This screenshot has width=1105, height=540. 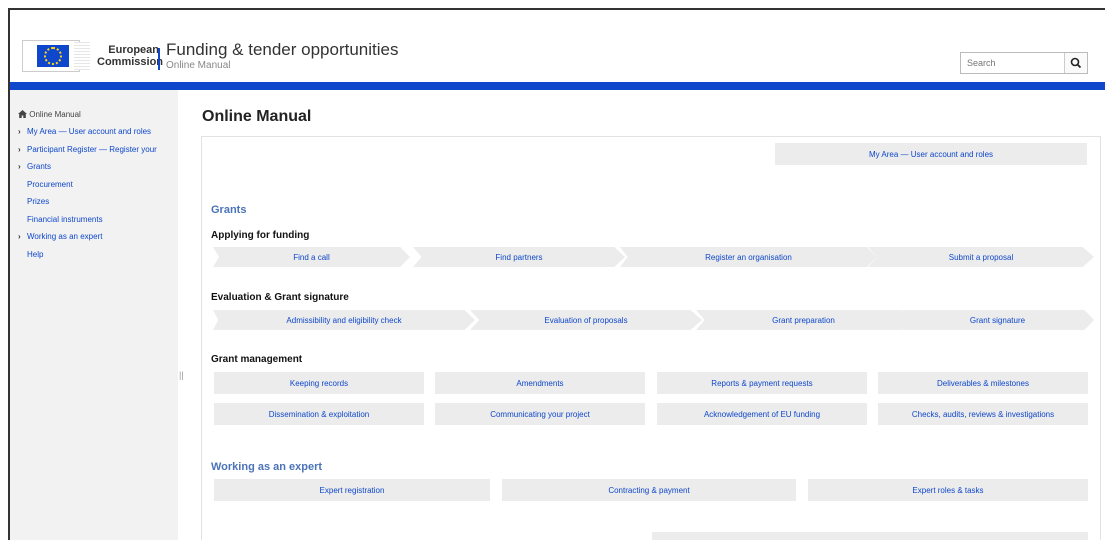 What do you see at coordinates (282, 50) in the screenshot?
I see `site-title: Funding & tender opportunities` at bounding box center [282, 50].